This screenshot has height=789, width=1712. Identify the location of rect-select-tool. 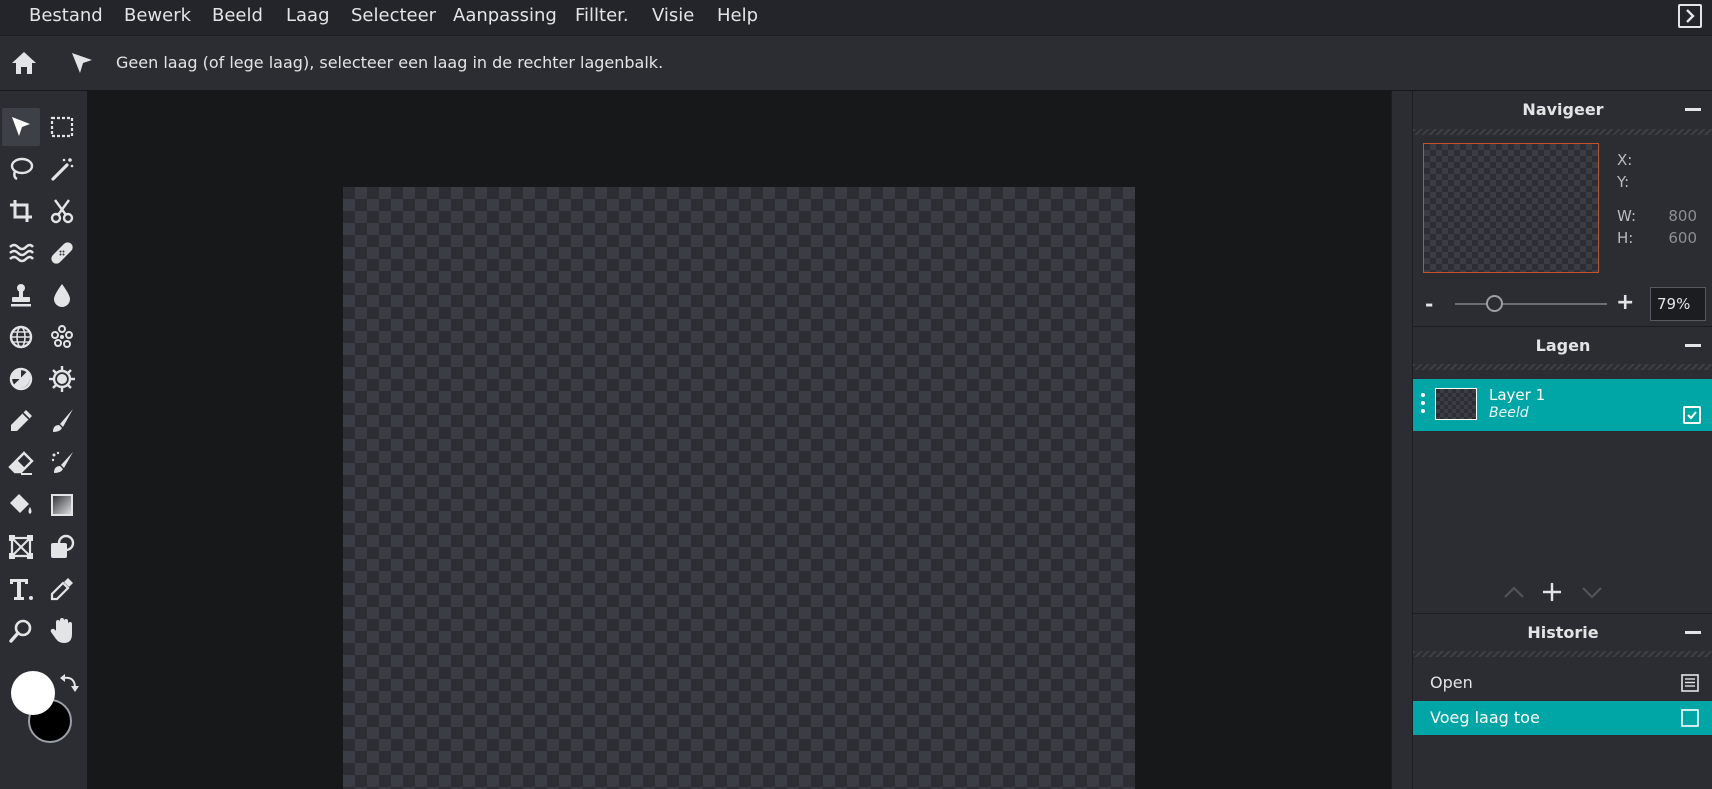
(62, 127).